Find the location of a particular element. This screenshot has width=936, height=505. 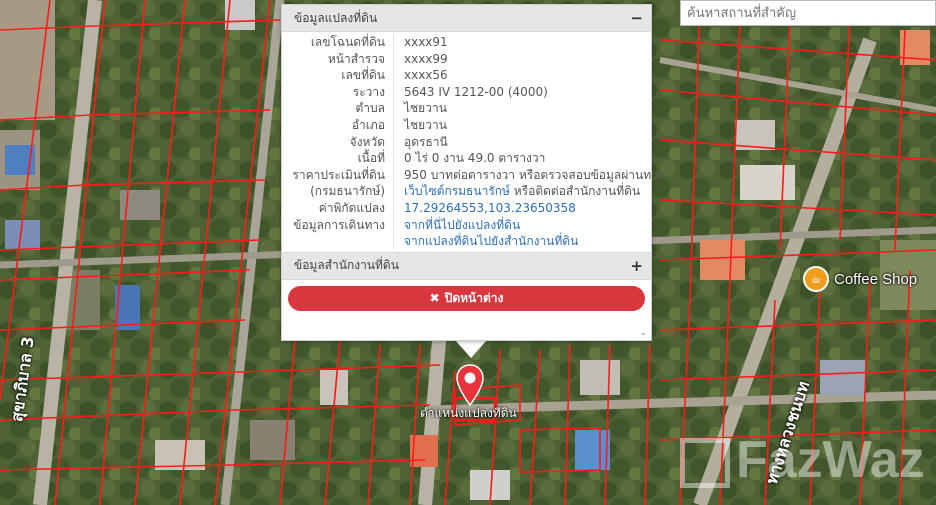

row-key: อำเภอ is located at coordinates (338, 125).